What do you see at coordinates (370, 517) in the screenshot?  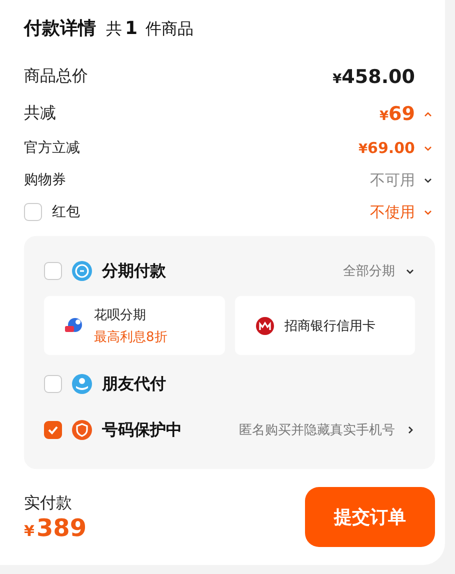 I see `submit-order-button: 提交订单` at bounding box center [370, 517].